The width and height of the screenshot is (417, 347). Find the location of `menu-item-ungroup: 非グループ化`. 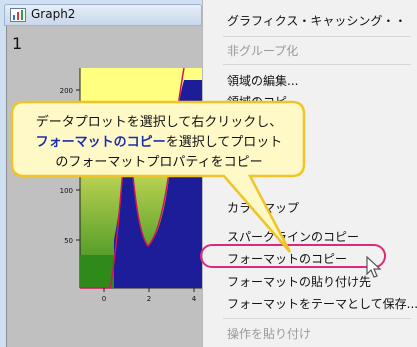

menu-item-ungroup: 非グループ化 is located at coordinates (262, 50).